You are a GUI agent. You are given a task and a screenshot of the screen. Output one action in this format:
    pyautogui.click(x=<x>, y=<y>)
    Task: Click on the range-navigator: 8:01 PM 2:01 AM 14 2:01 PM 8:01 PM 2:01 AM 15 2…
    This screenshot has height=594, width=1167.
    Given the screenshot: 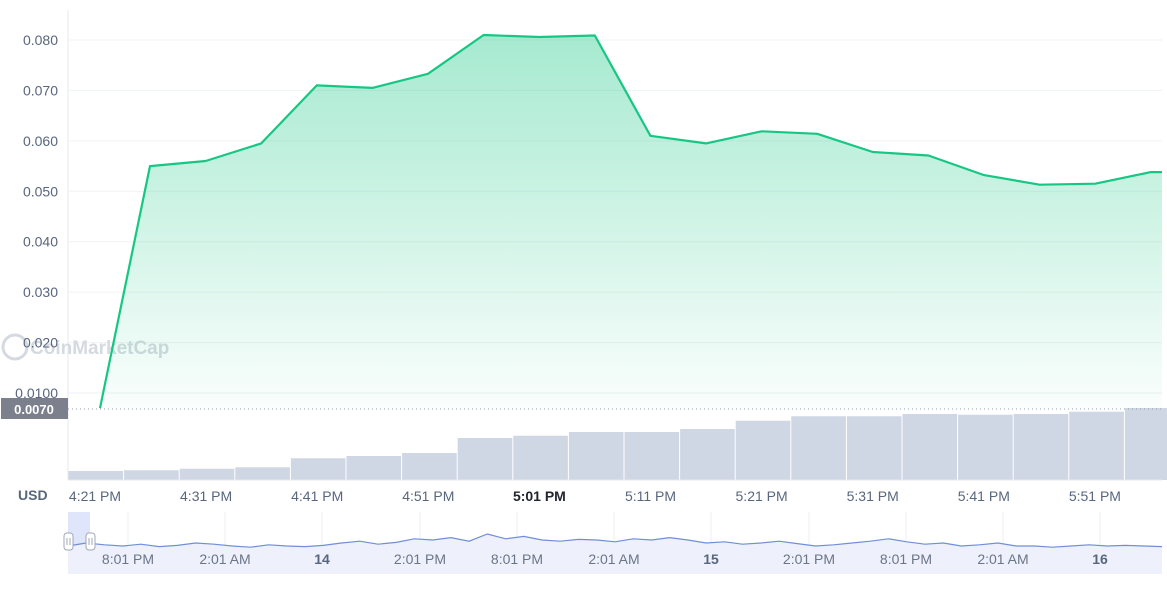 What is the action you would take?
    pyautogui.click(x=613, y=543)
    